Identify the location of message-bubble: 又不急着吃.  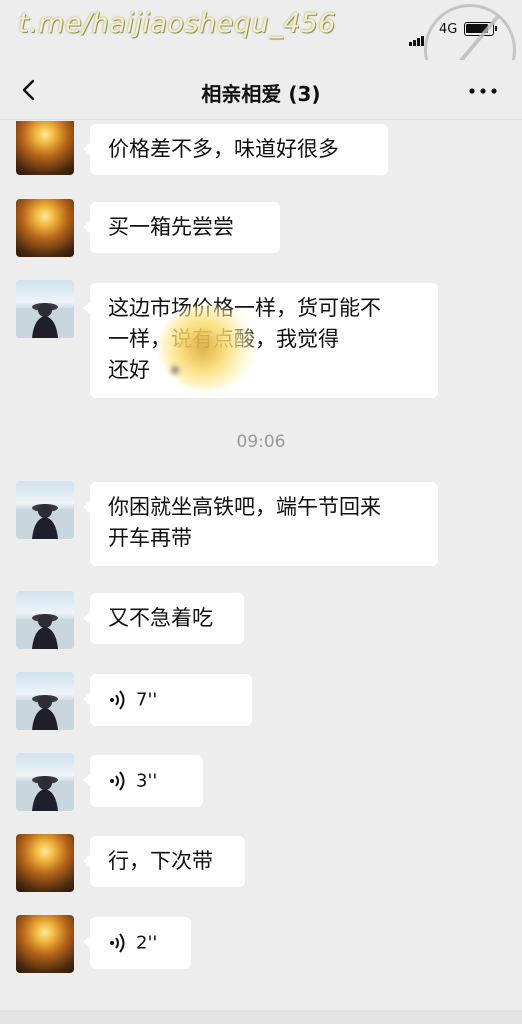
(163, 618).